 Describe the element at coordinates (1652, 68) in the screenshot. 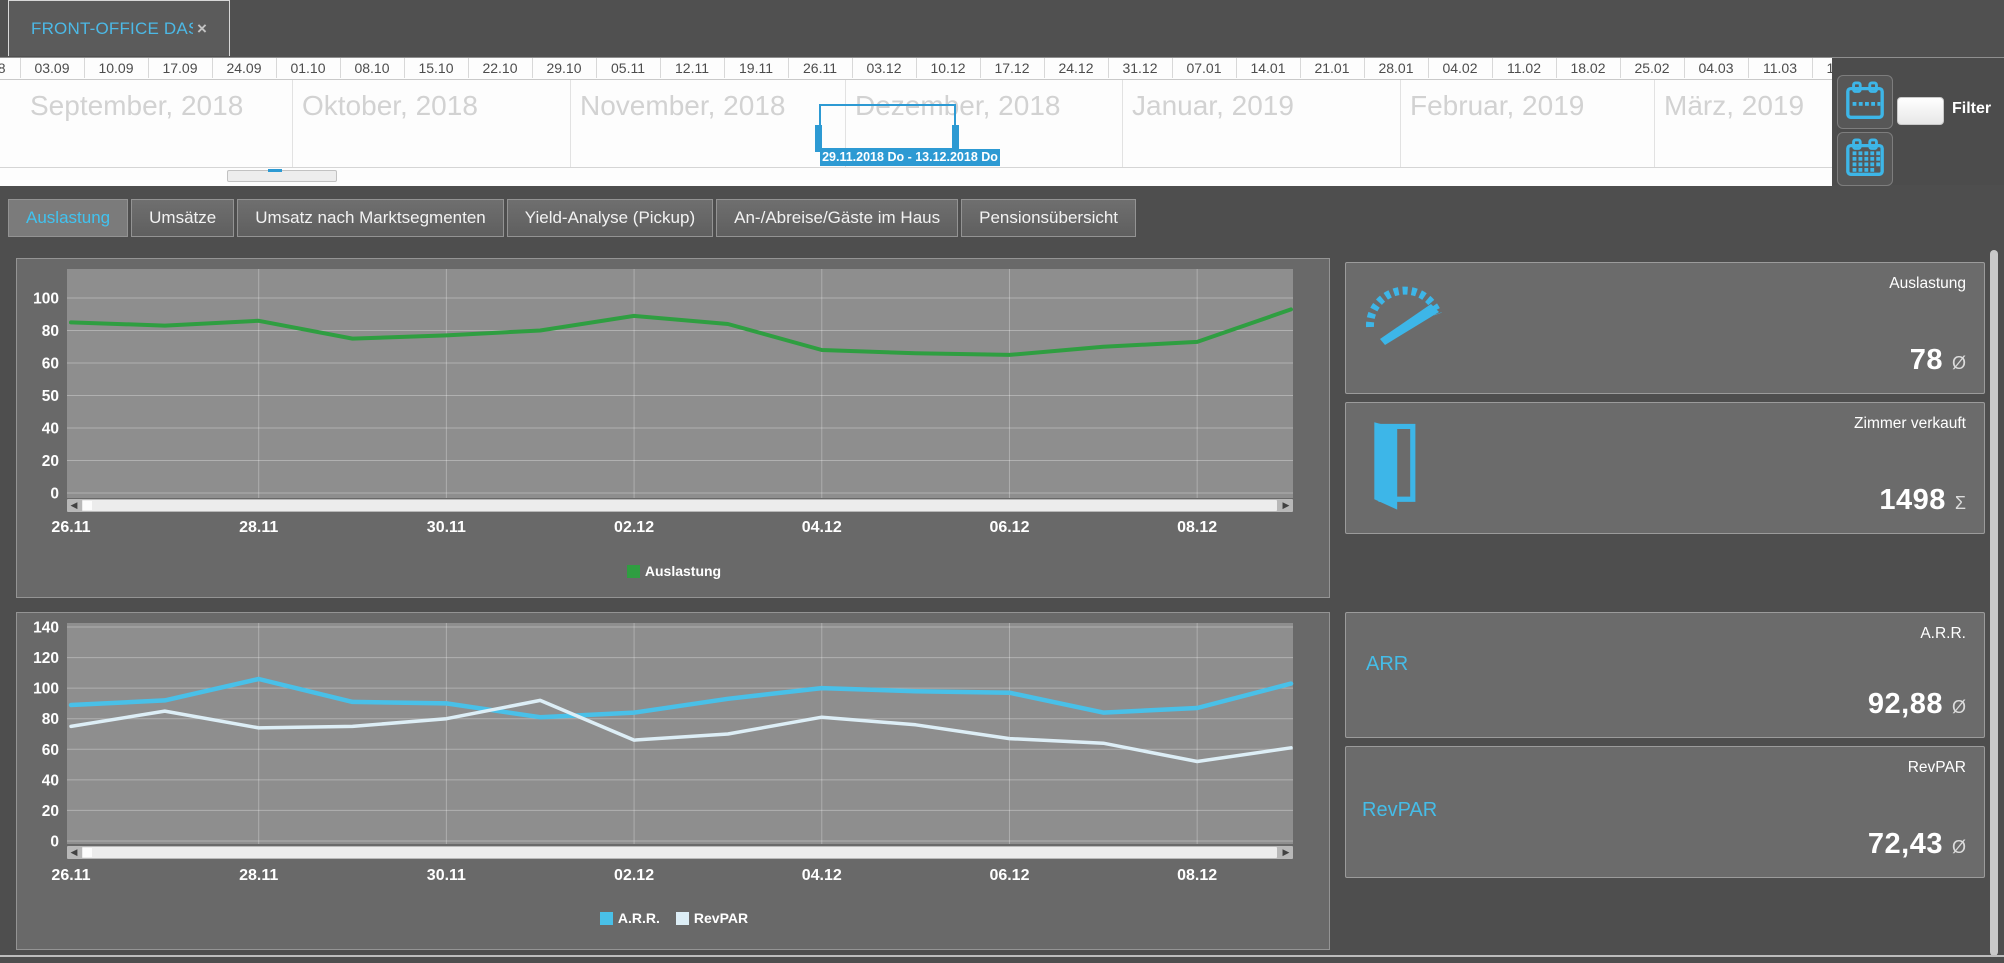

I see `week-label: 25.02` at that location.